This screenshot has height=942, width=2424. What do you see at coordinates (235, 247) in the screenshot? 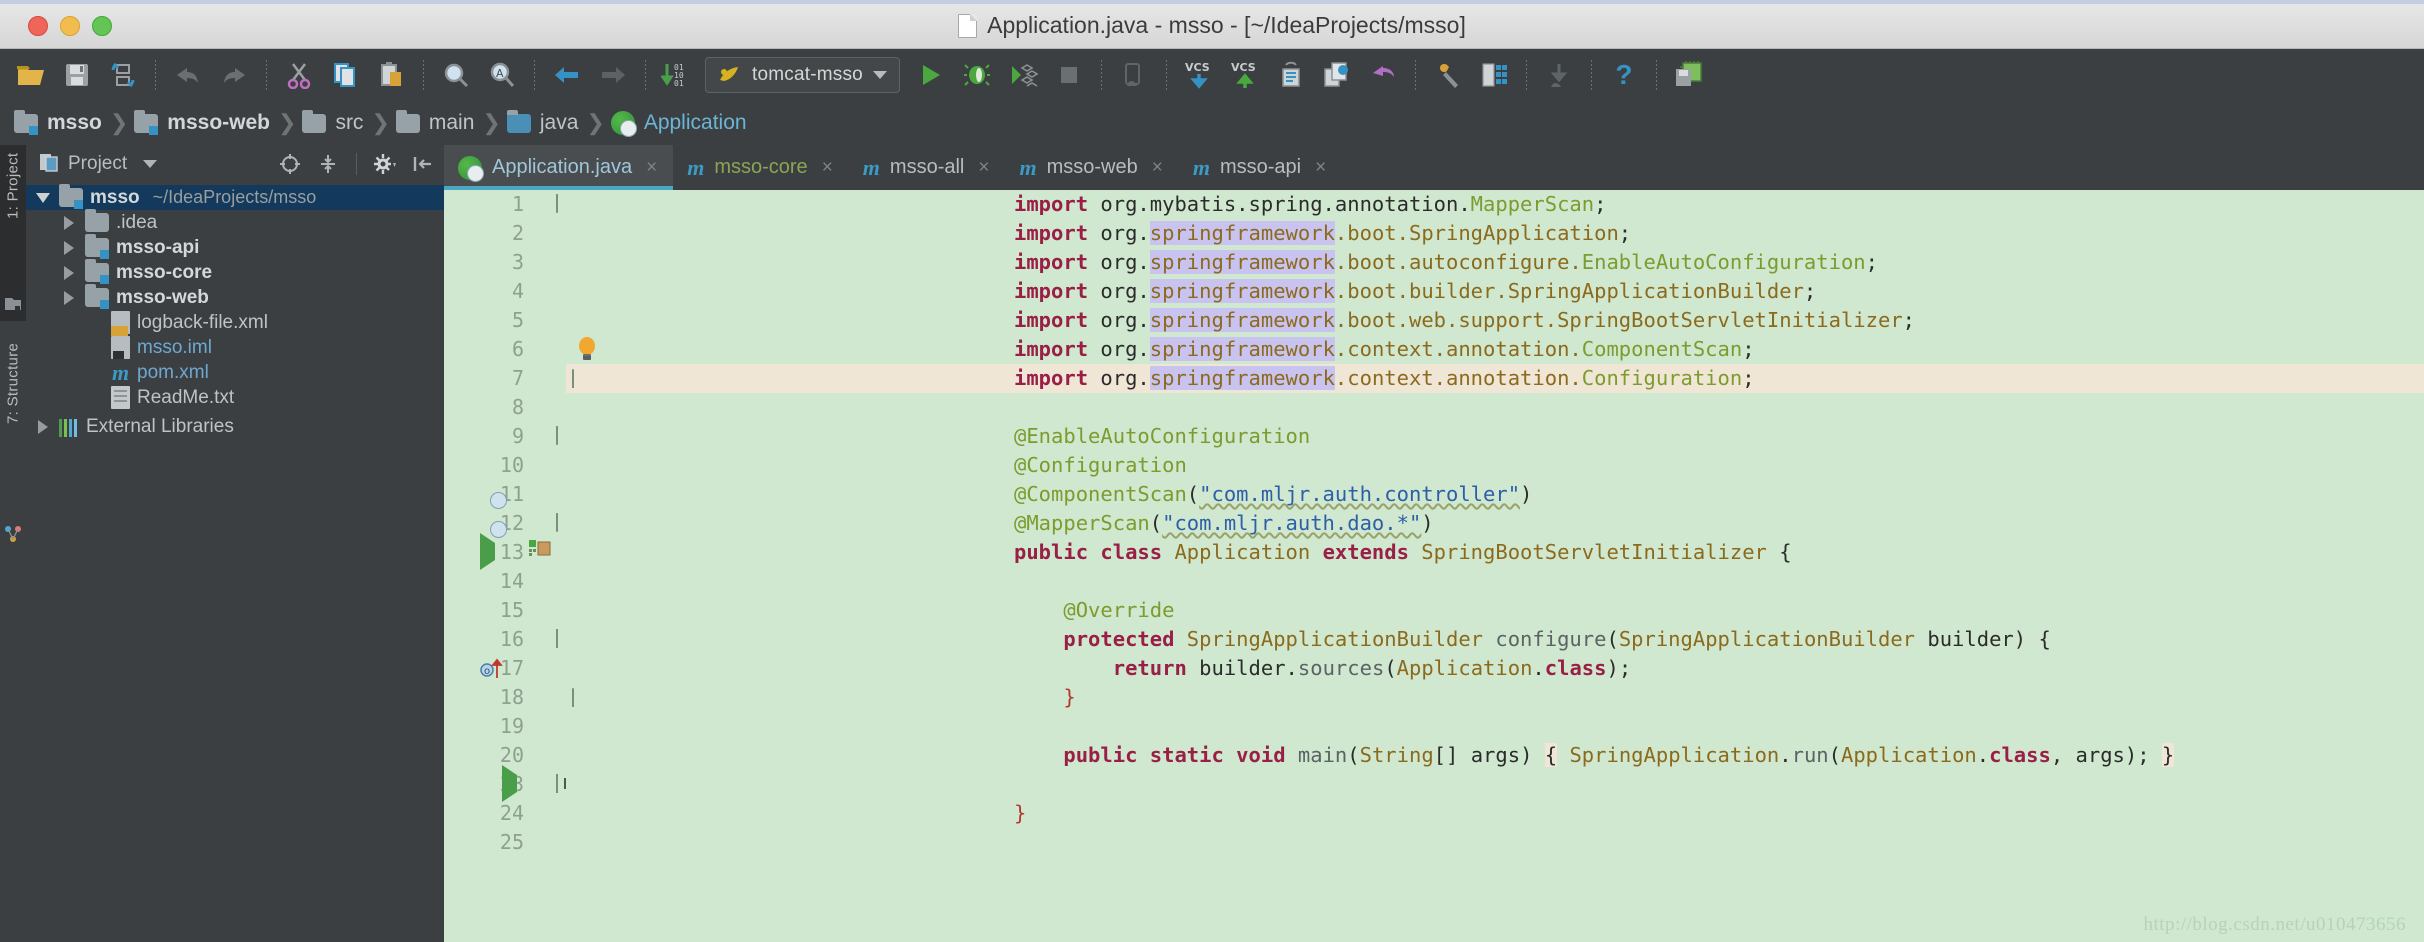
I see `tree-item-msso-api: msso-api` at bounding box center [235, 247].